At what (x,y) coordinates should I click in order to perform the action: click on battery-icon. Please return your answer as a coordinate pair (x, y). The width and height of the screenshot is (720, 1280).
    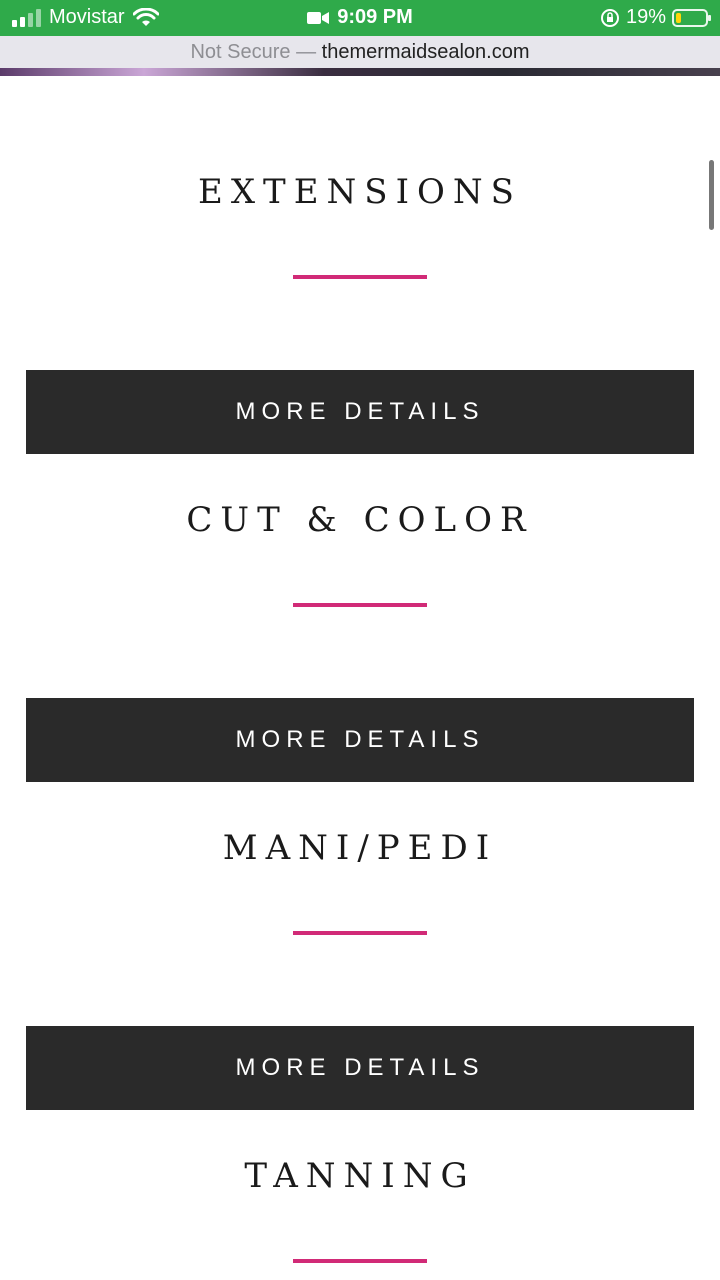
    Looking at the image, I should click on (691, 17).